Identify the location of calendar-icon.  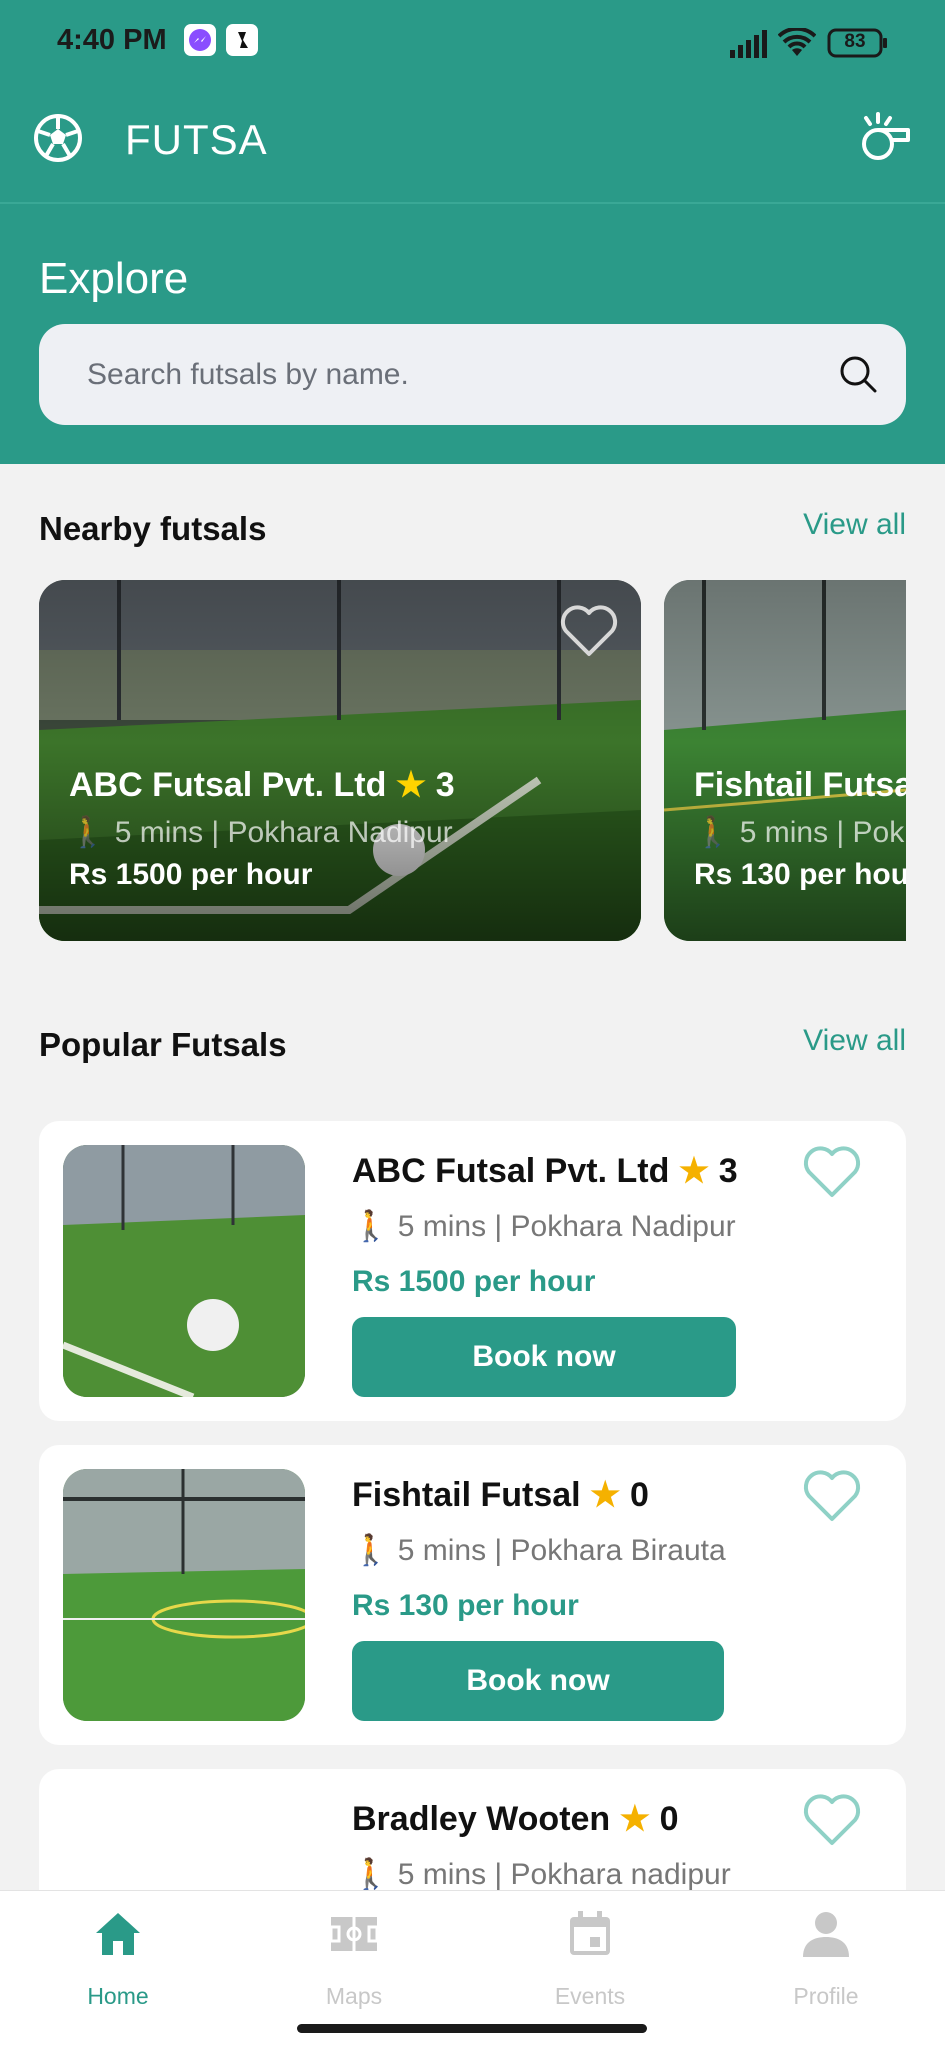
(590, 1934).